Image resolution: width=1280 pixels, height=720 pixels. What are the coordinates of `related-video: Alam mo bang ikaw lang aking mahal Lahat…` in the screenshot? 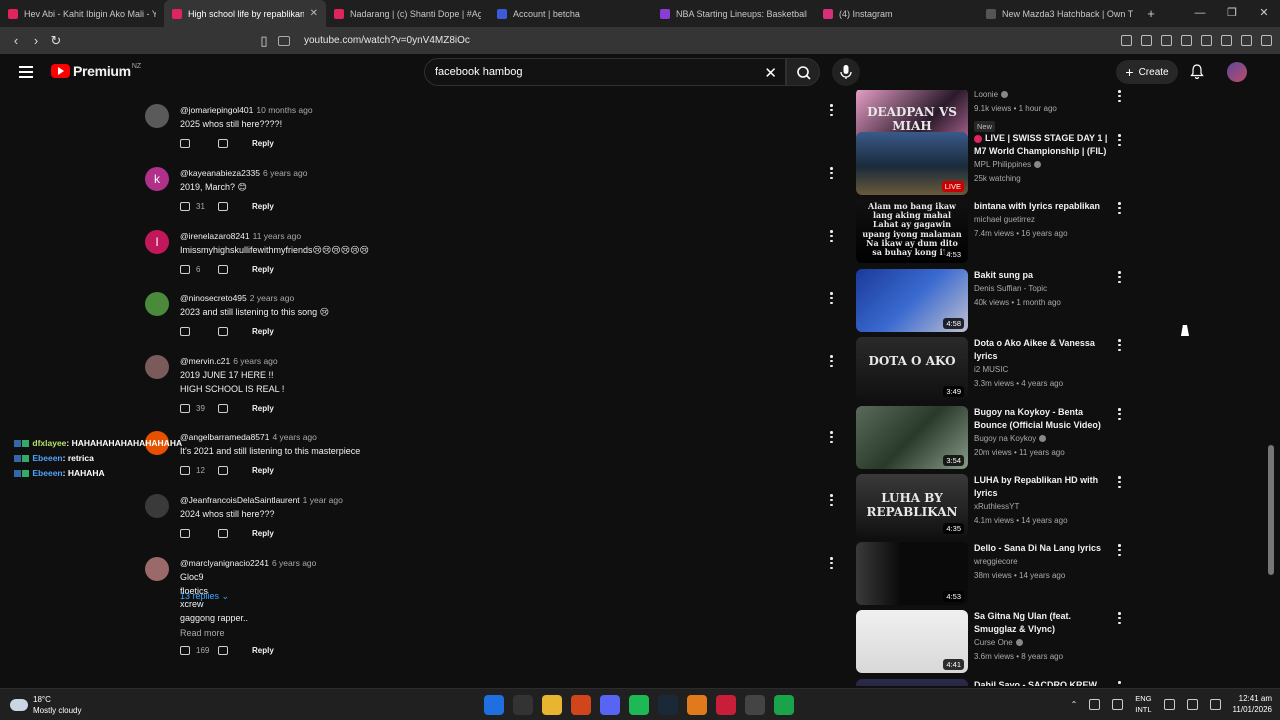 It's located at (996, 232).